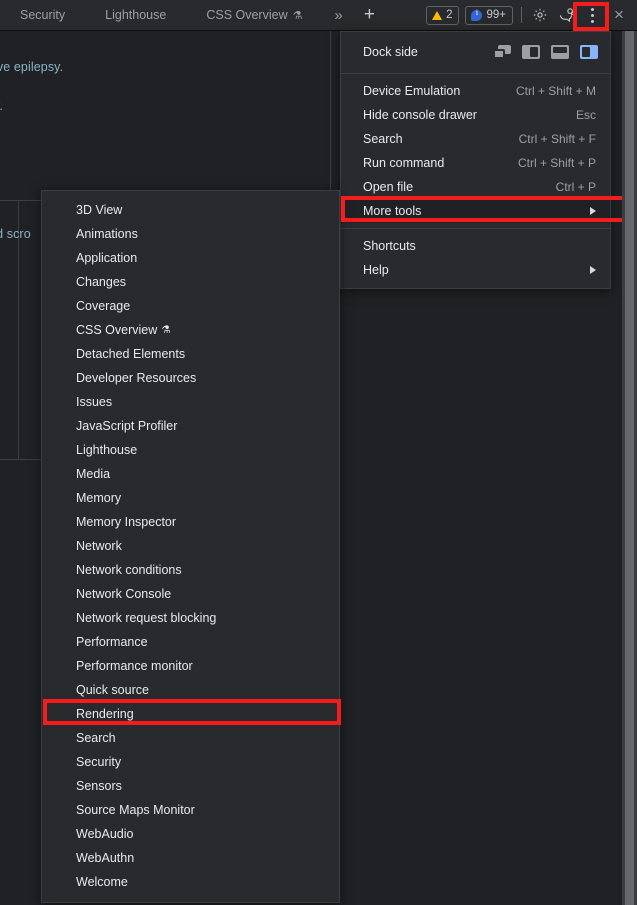 This screenshot has height=905, width=637. Describe the element at coordinates (502, 52) in the screenshot. I see `undock-into-separate-window-icon` at that location.